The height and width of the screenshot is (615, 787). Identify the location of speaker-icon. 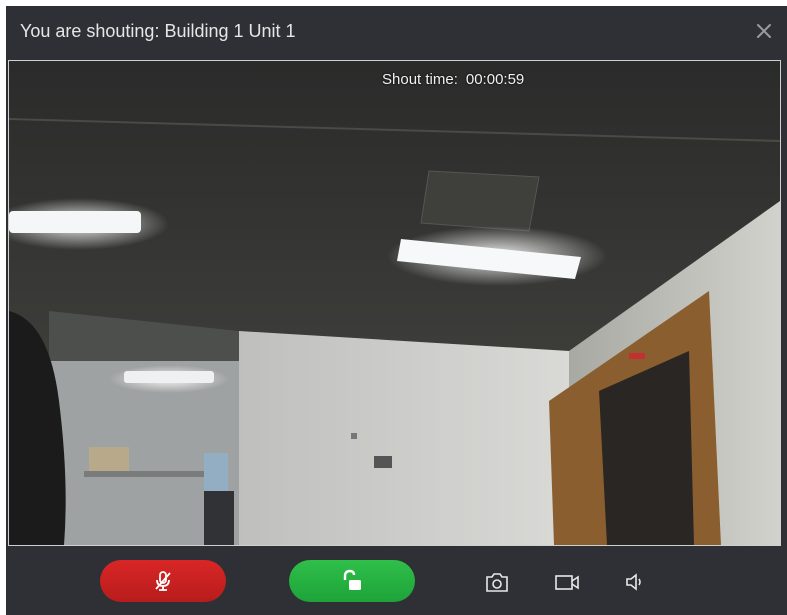
(633, 582).